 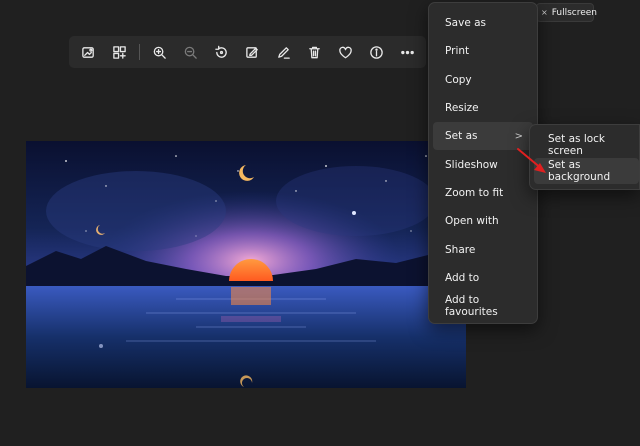 What do you see at coordinates (483, 278) in the screenshot?
I see `menu-item-add-to: Add to` at bounding box center [483, 278].